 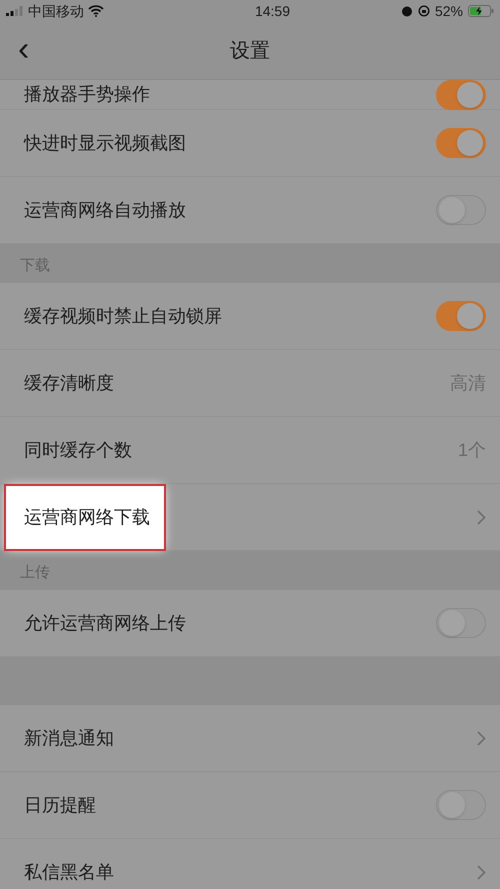 What do you see at coordinates (424, 11) in the screenshot?
I see `rotation-lock-icon` at bounding box center [424, 11].